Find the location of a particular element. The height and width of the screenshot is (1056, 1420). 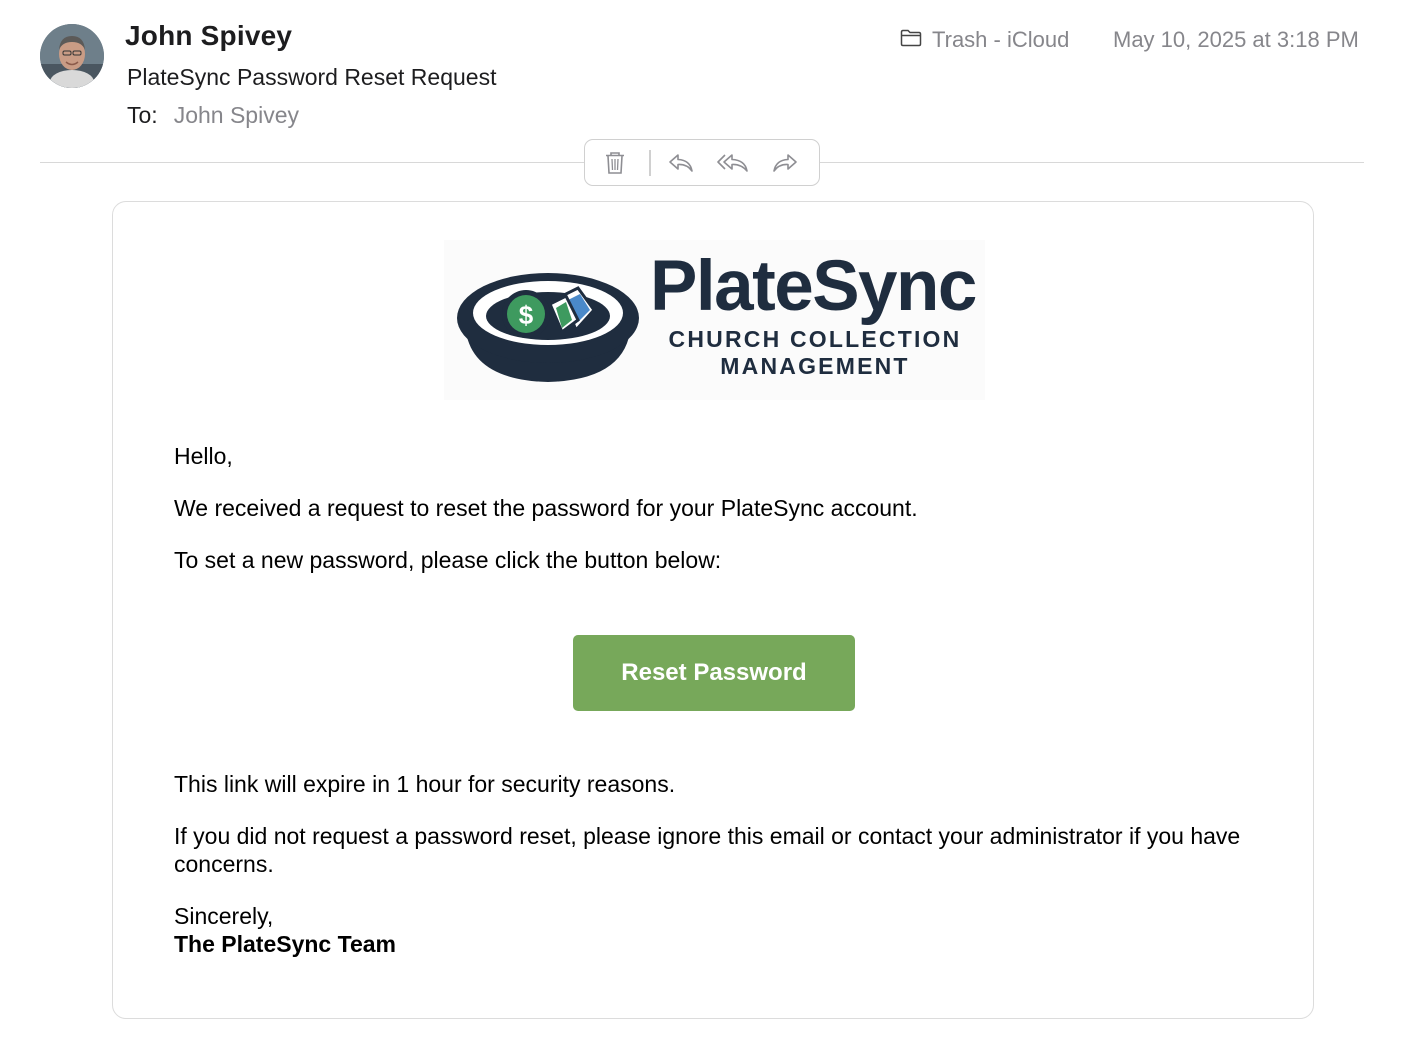

avatar-portrait is located at coordinates (72, 56).